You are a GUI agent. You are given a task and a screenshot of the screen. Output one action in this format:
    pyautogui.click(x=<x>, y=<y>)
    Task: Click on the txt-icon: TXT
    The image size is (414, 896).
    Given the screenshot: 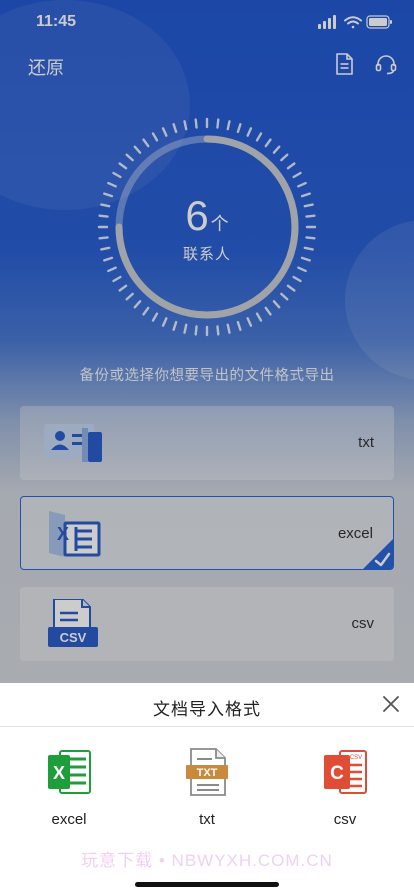 What is the action you would take?
    pyautogui.click(x=207, y=772)
    